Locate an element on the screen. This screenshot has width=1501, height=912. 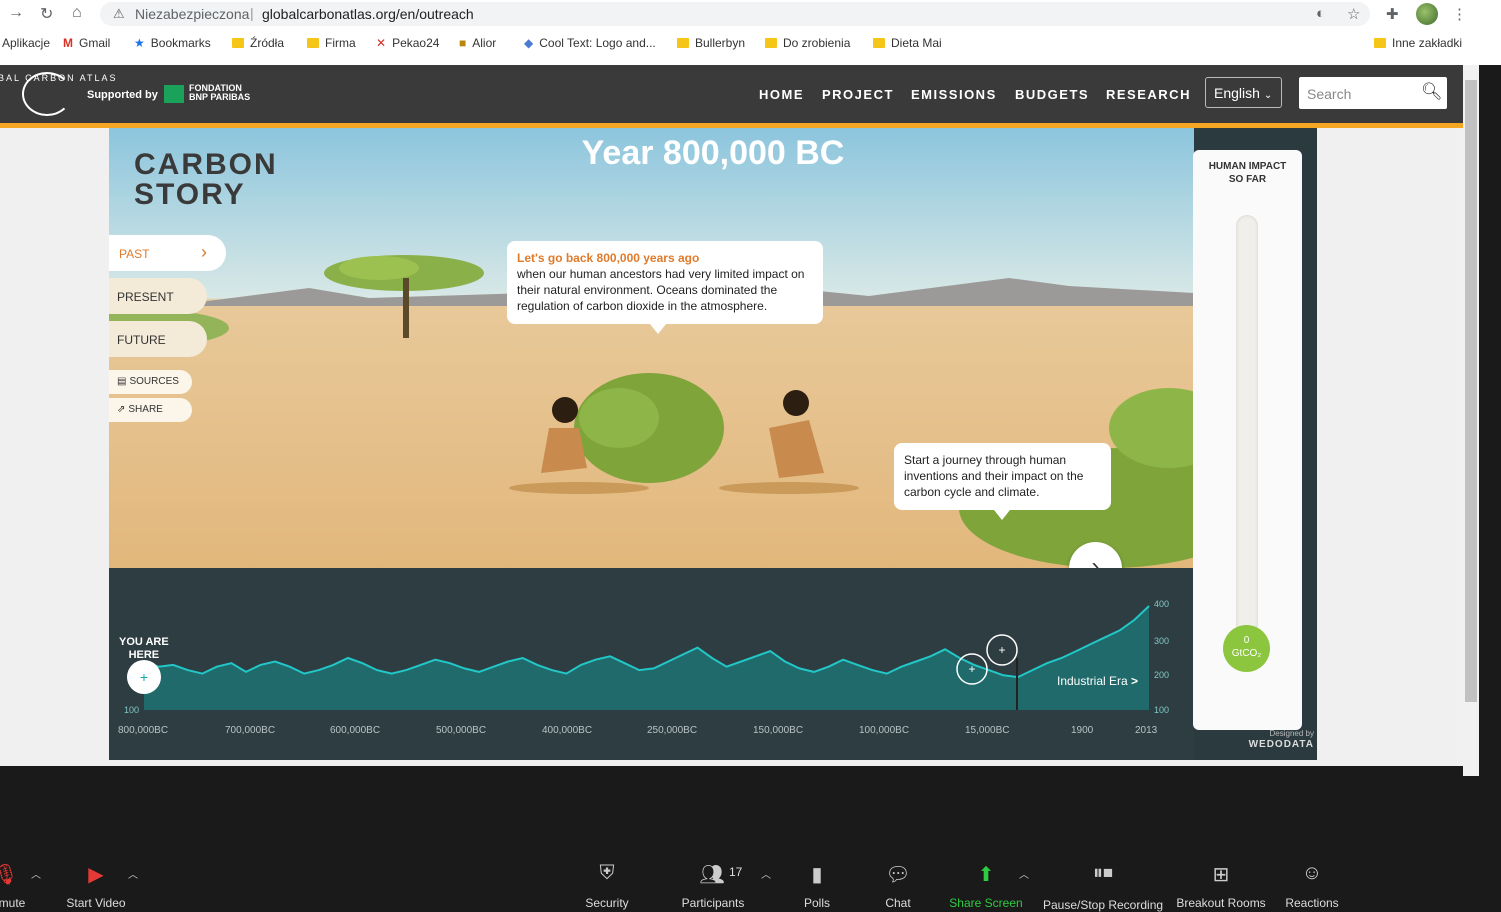
industrial-era-link: Industrial Era > is located at coordinates (1097, 681).